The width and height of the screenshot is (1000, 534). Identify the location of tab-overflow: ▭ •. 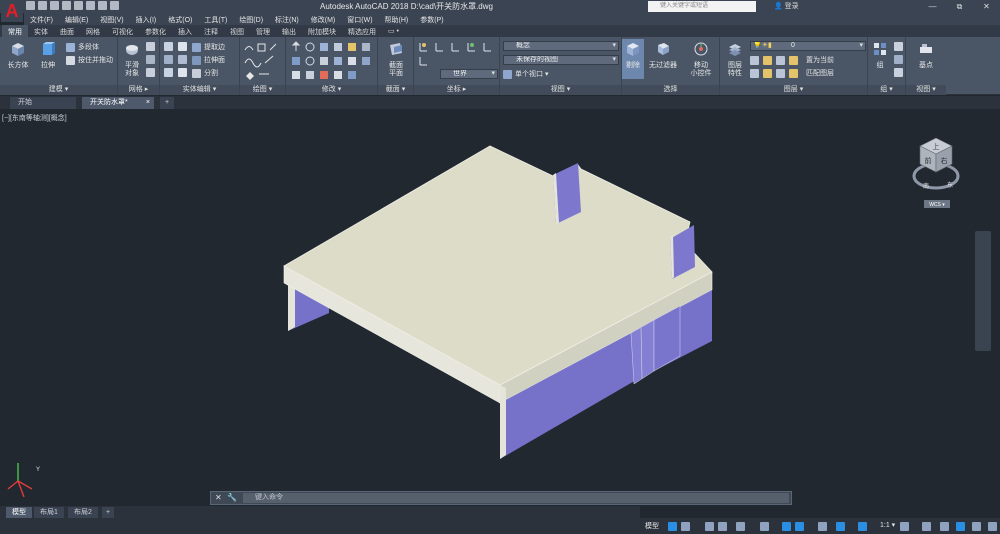
(393, 31).